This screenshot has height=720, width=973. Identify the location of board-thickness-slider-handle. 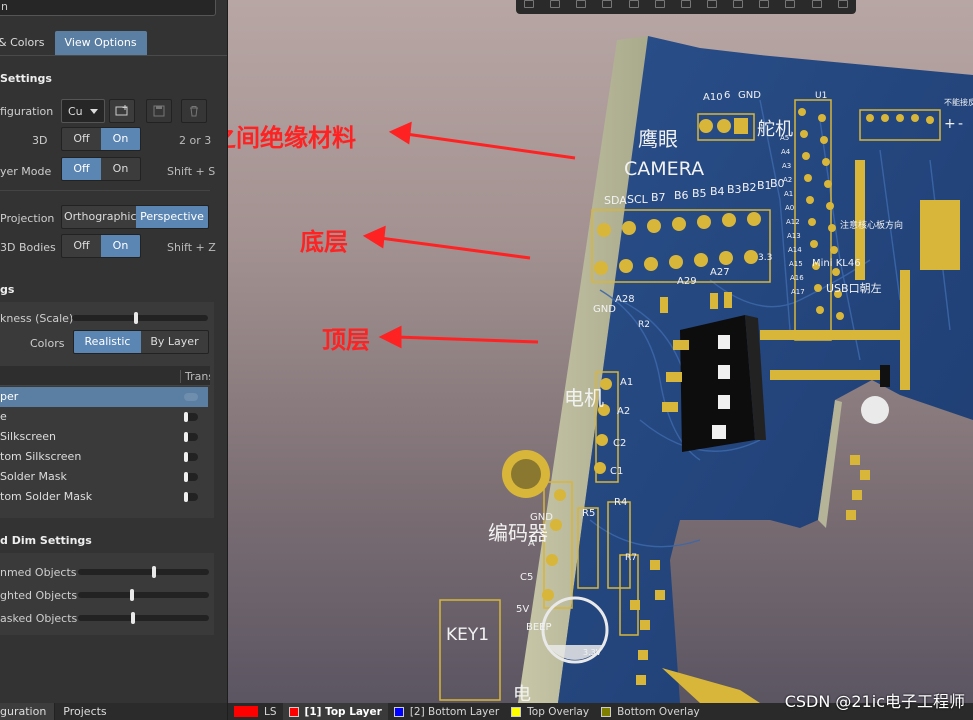
(136, 318).